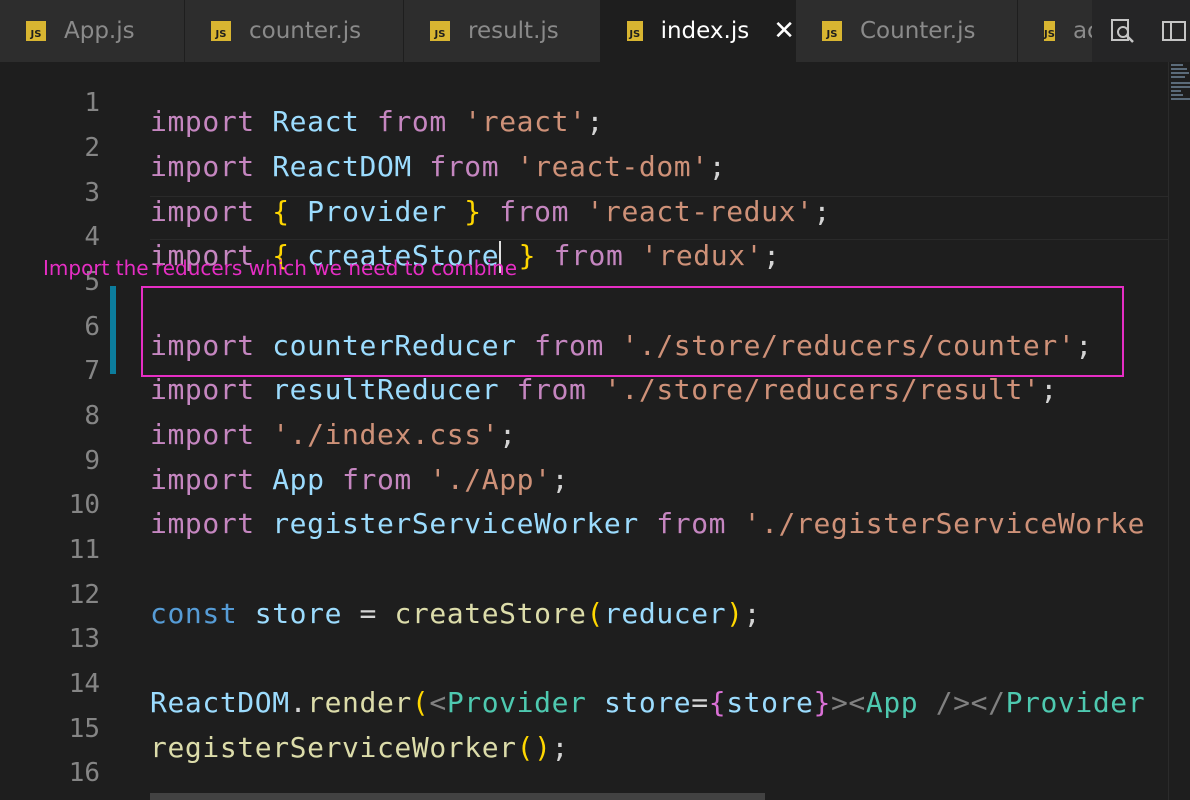 This screenshot has height=800, width=1190. I want to click on code-line: 16, so click(584, 760).